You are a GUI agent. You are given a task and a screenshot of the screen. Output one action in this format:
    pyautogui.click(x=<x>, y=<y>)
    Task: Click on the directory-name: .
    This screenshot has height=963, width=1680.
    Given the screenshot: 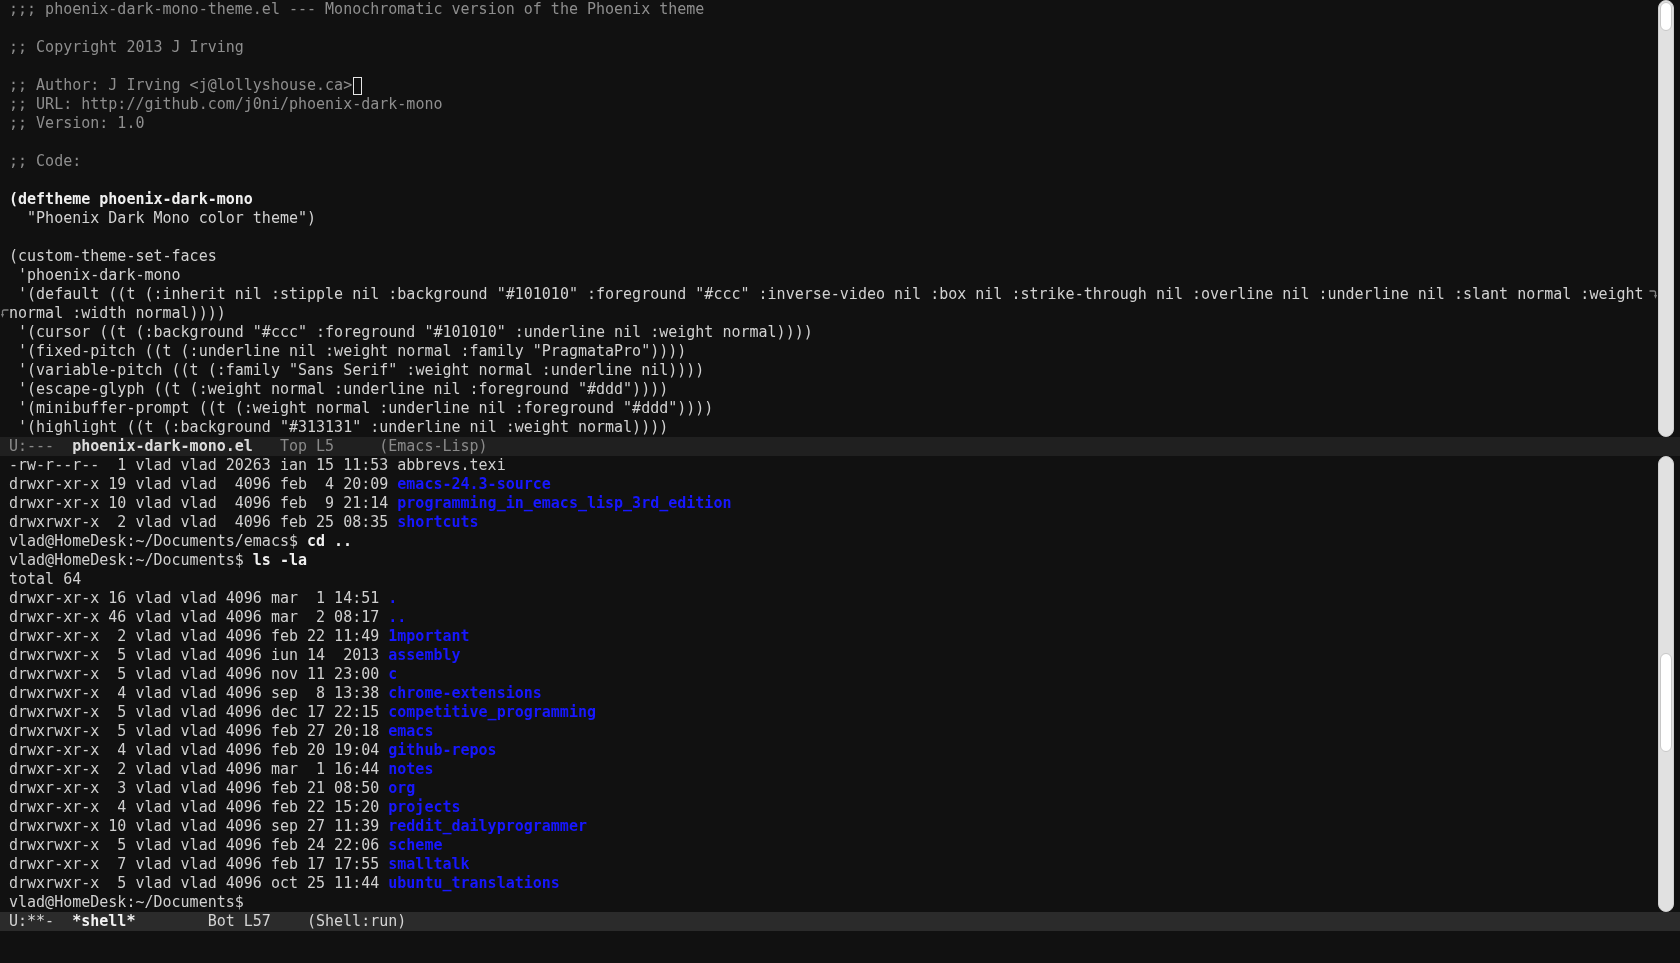 What is the action you would take?
    pyautogui.click(x=393, y=598)
    